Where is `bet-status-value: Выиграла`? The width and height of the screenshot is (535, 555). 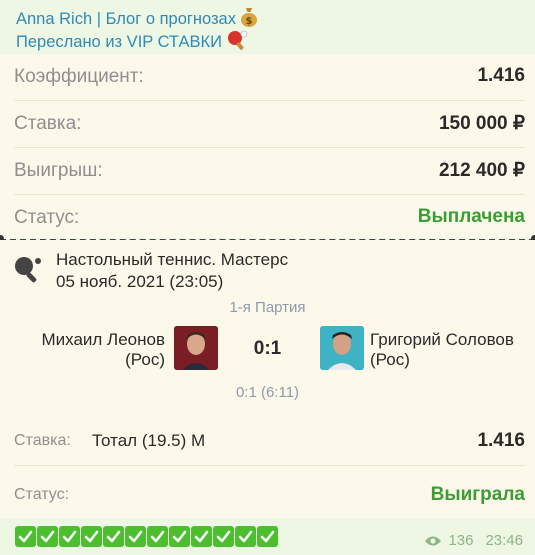
bet-status-value: Выиграла is located at coordinates (477, 494).